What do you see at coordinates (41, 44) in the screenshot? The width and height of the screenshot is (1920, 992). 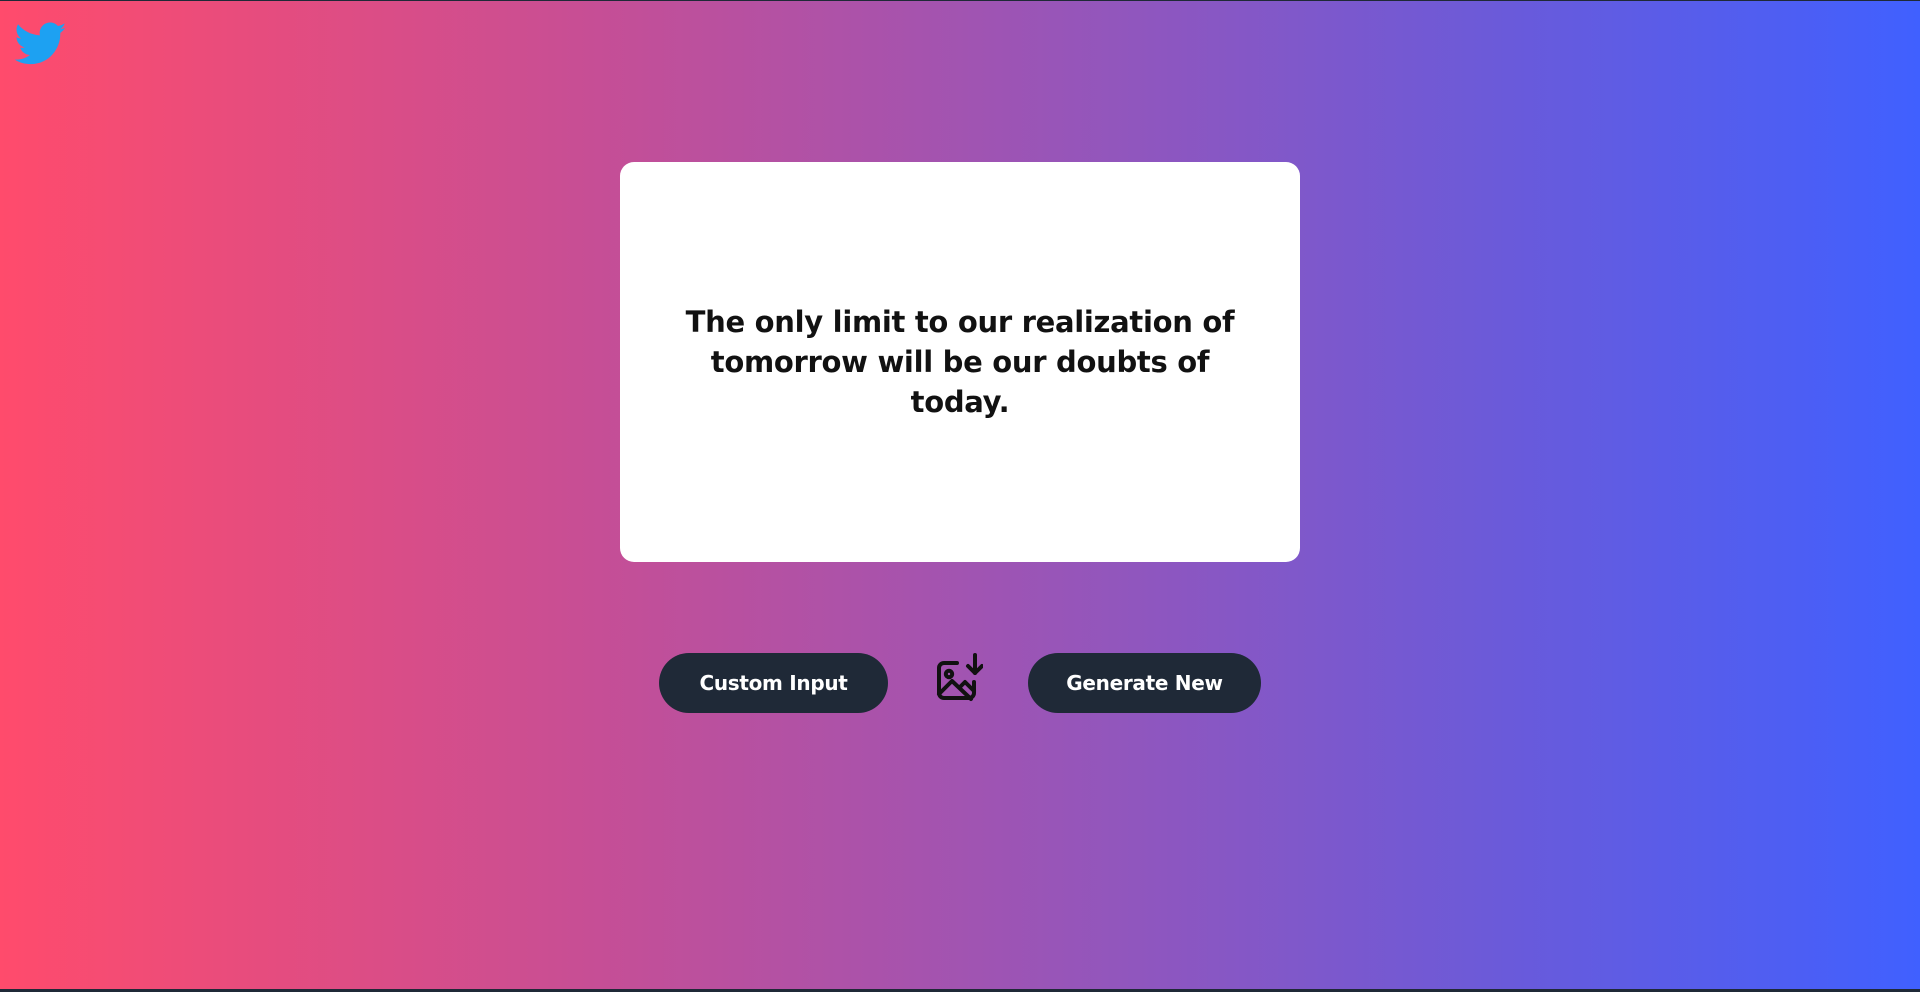 I see `twitter-bird-icon` at bounding box center [41, 44].